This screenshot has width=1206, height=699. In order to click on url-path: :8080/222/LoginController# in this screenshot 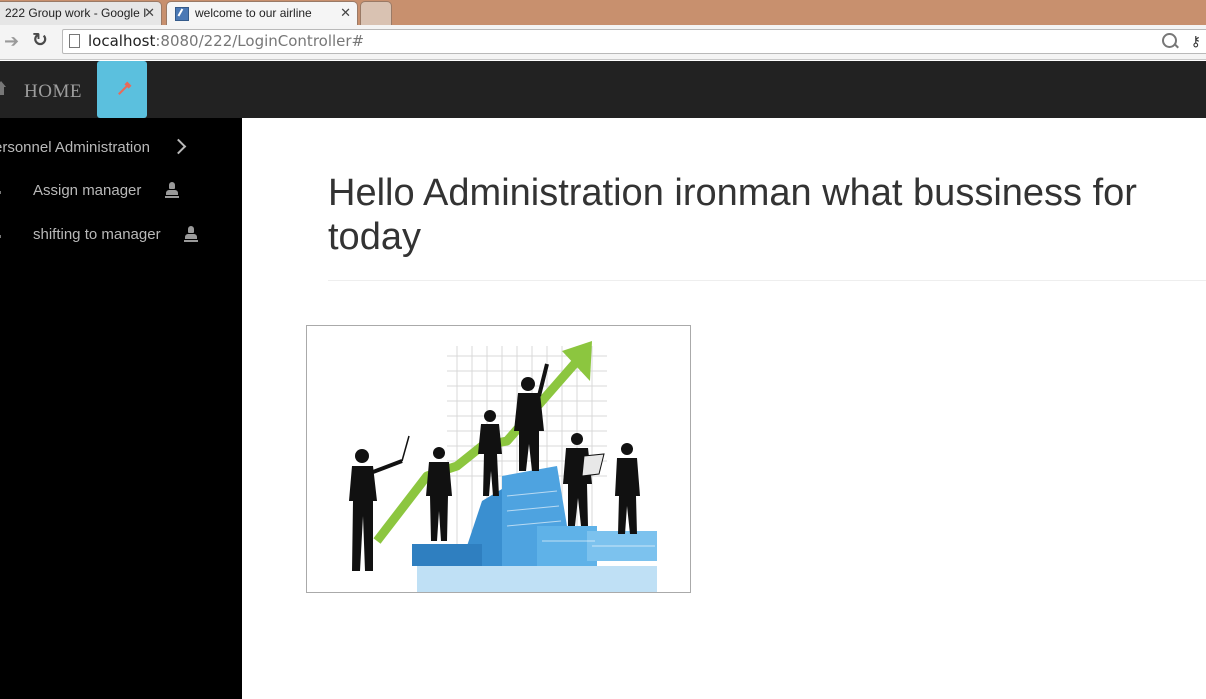, I will do `click(260, 41)`.